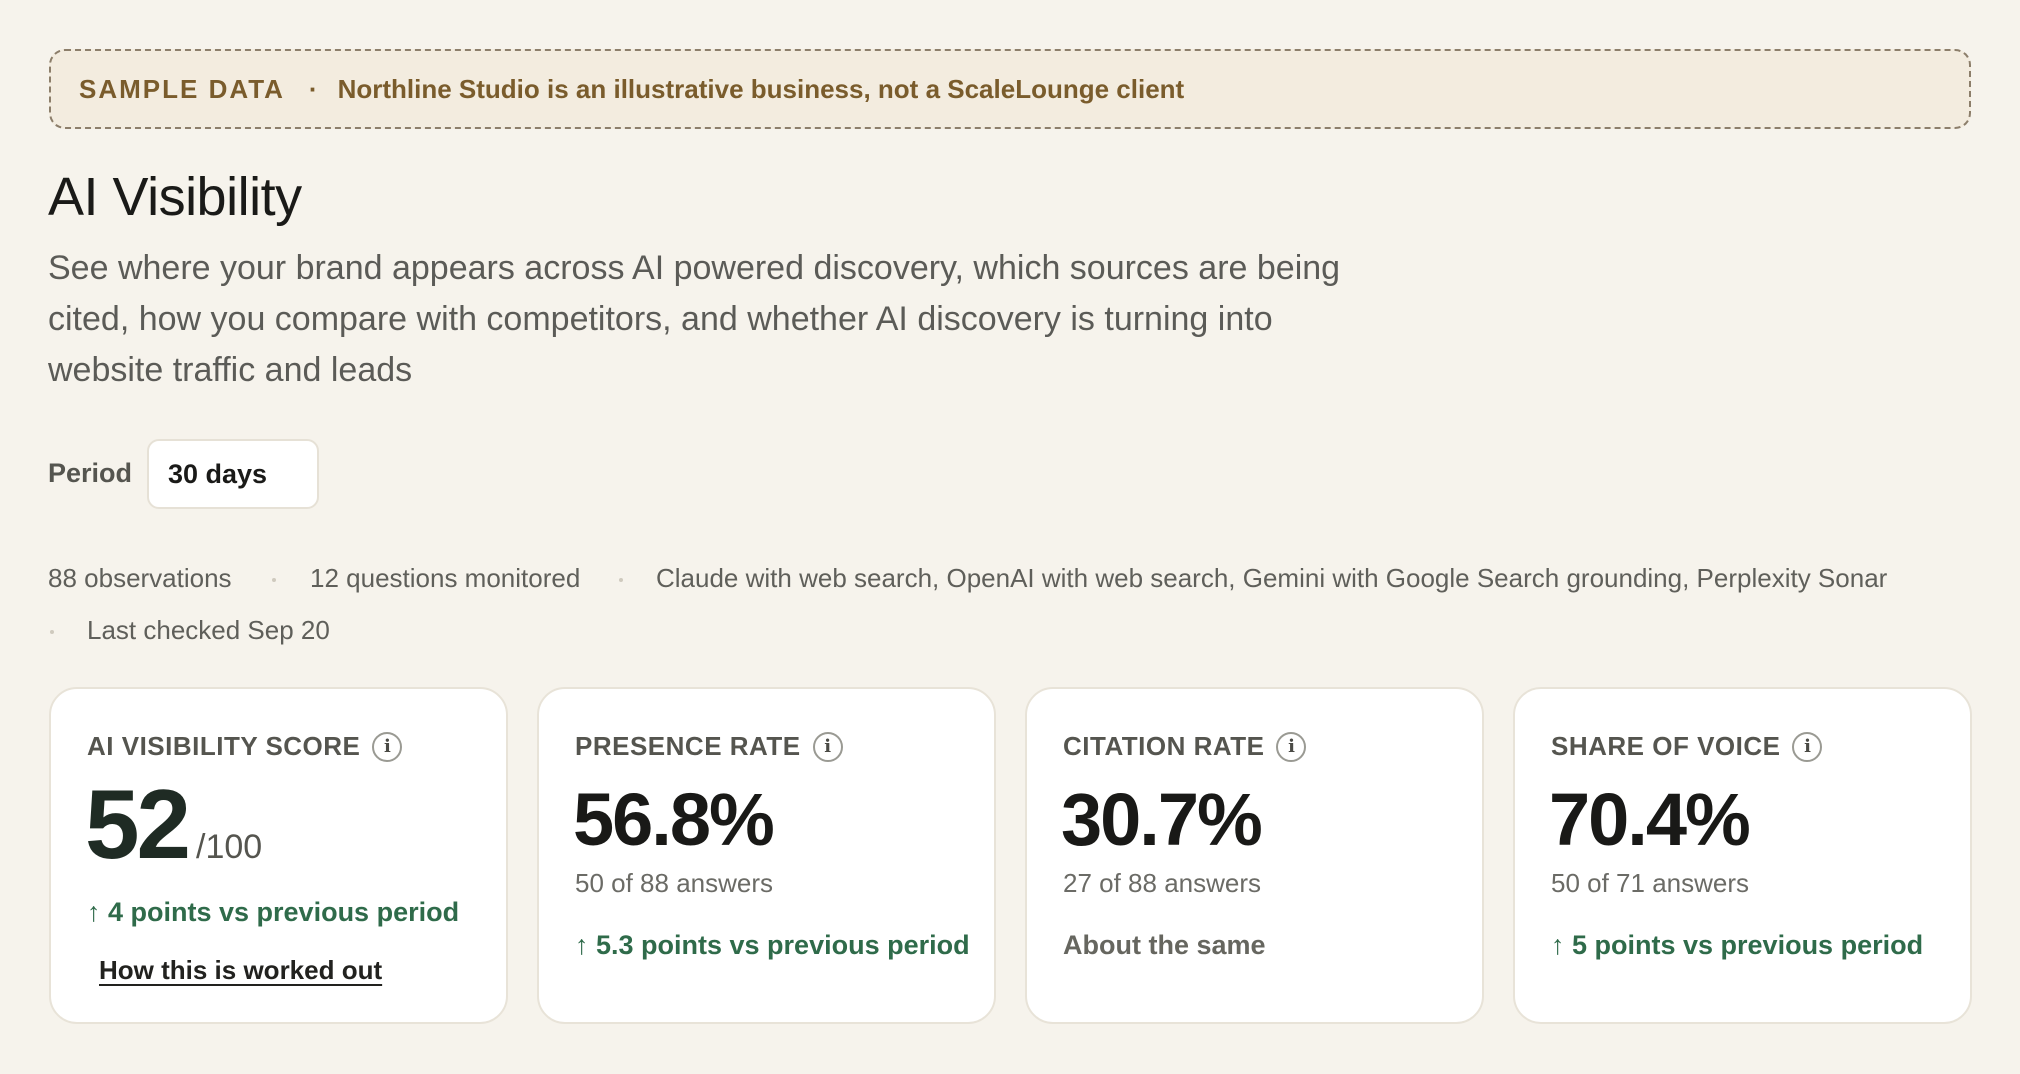 Image resolution: width=2020 pixels, height=1074 pixels. Describe the element at coordinates (1164, 746) in the screenshot. I see `card-label: CITATION RATE` at that location.